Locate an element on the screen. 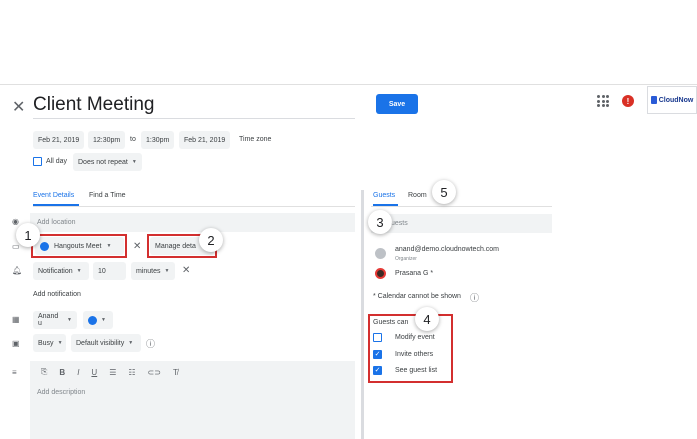 The image size is (697, 439). invite-others-checkbox: ✓ is located at coordinates (377, 354).